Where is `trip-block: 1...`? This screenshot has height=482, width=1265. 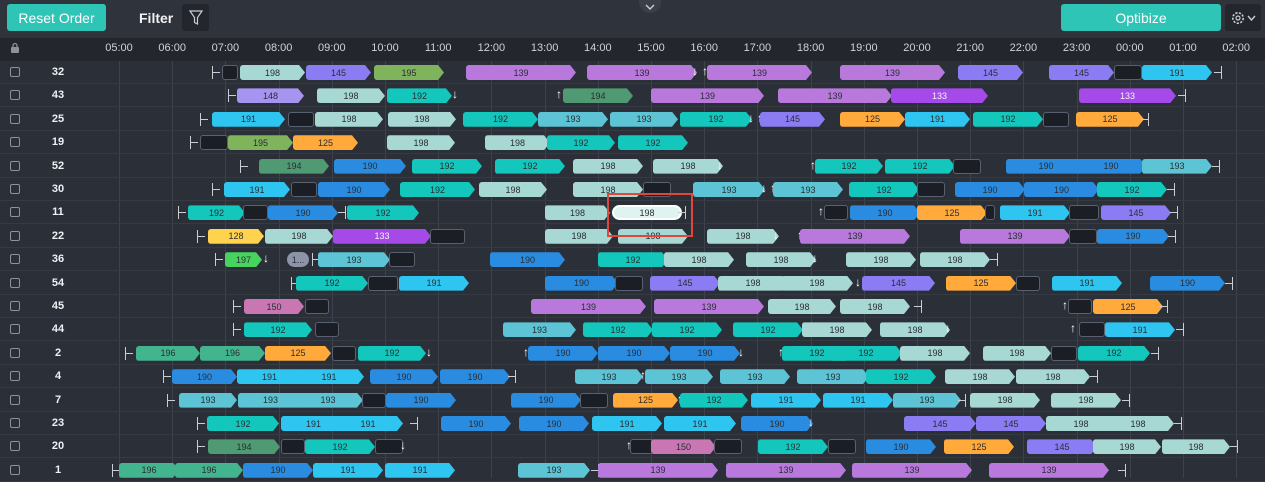 trip-block: 1... is located at coordinates (298, 260).